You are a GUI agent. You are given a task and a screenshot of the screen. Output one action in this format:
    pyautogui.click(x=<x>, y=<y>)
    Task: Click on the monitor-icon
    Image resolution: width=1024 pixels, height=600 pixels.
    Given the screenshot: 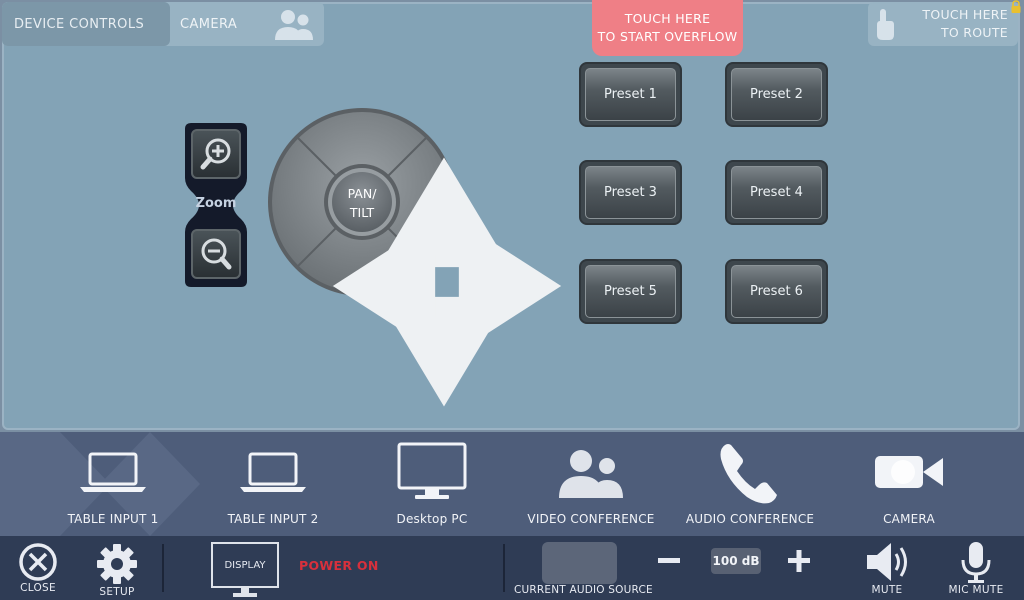 What is the action you would take?
    pyautogui.click(x=432, y=470)
    